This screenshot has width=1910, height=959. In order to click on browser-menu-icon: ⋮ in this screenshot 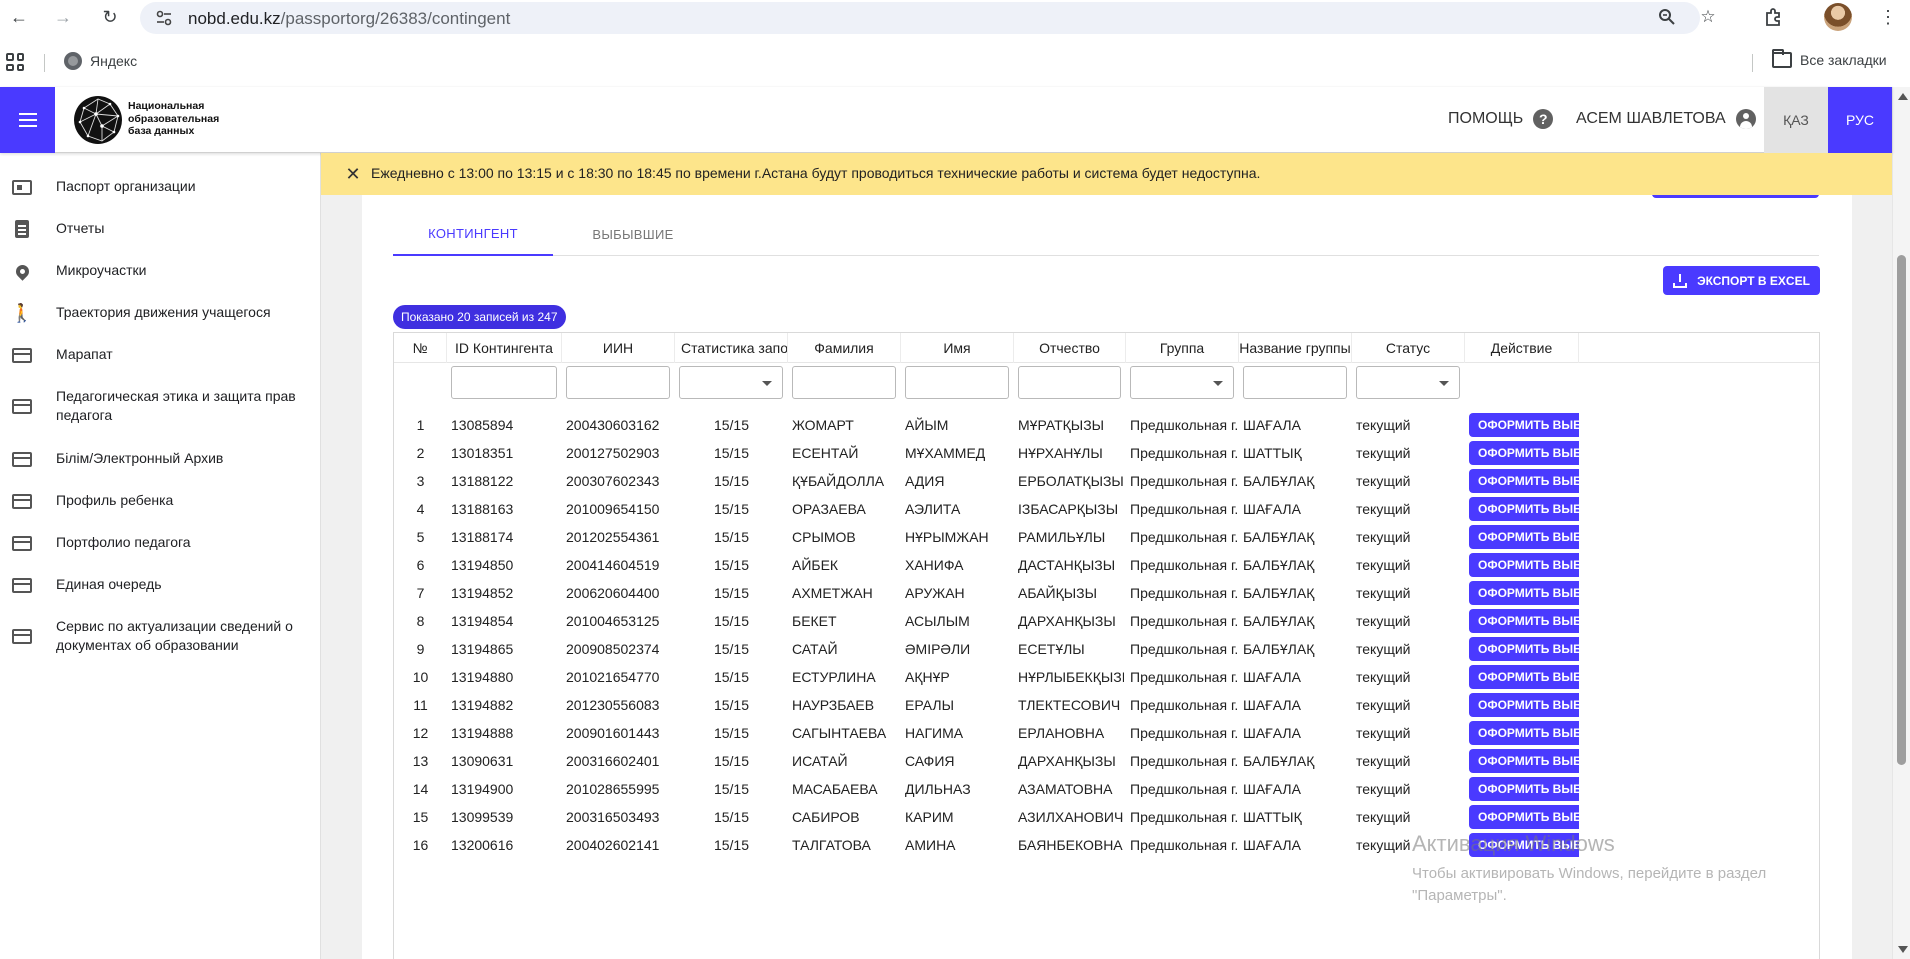, I will do `click(1888, 17)`.